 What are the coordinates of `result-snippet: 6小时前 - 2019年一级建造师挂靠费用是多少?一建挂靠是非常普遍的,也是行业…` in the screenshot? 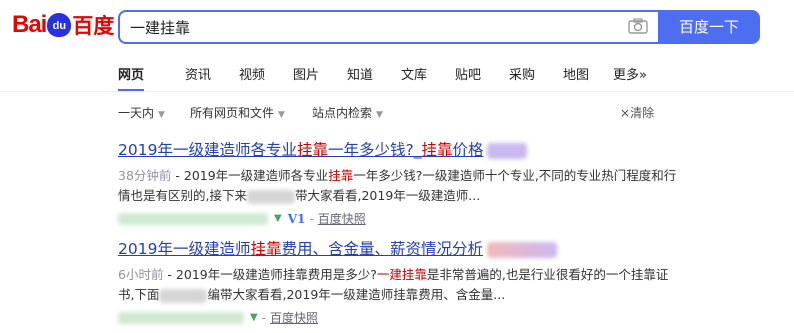 It's located at (398, 285).